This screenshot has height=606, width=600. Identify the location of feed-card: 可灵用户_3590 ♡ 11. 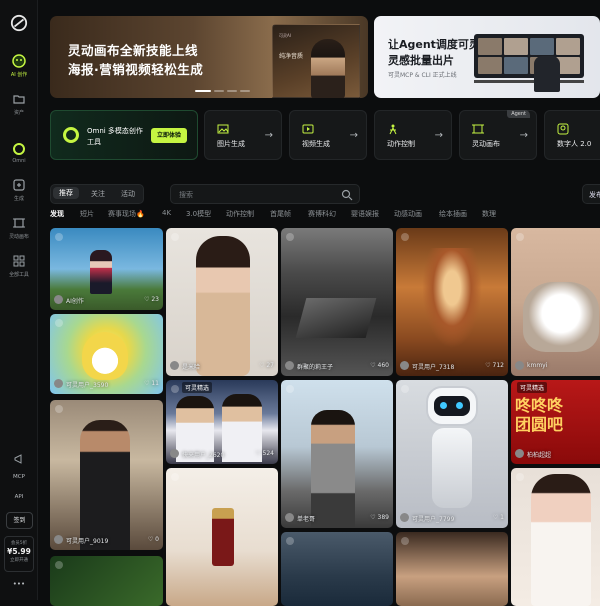
(106, 354).